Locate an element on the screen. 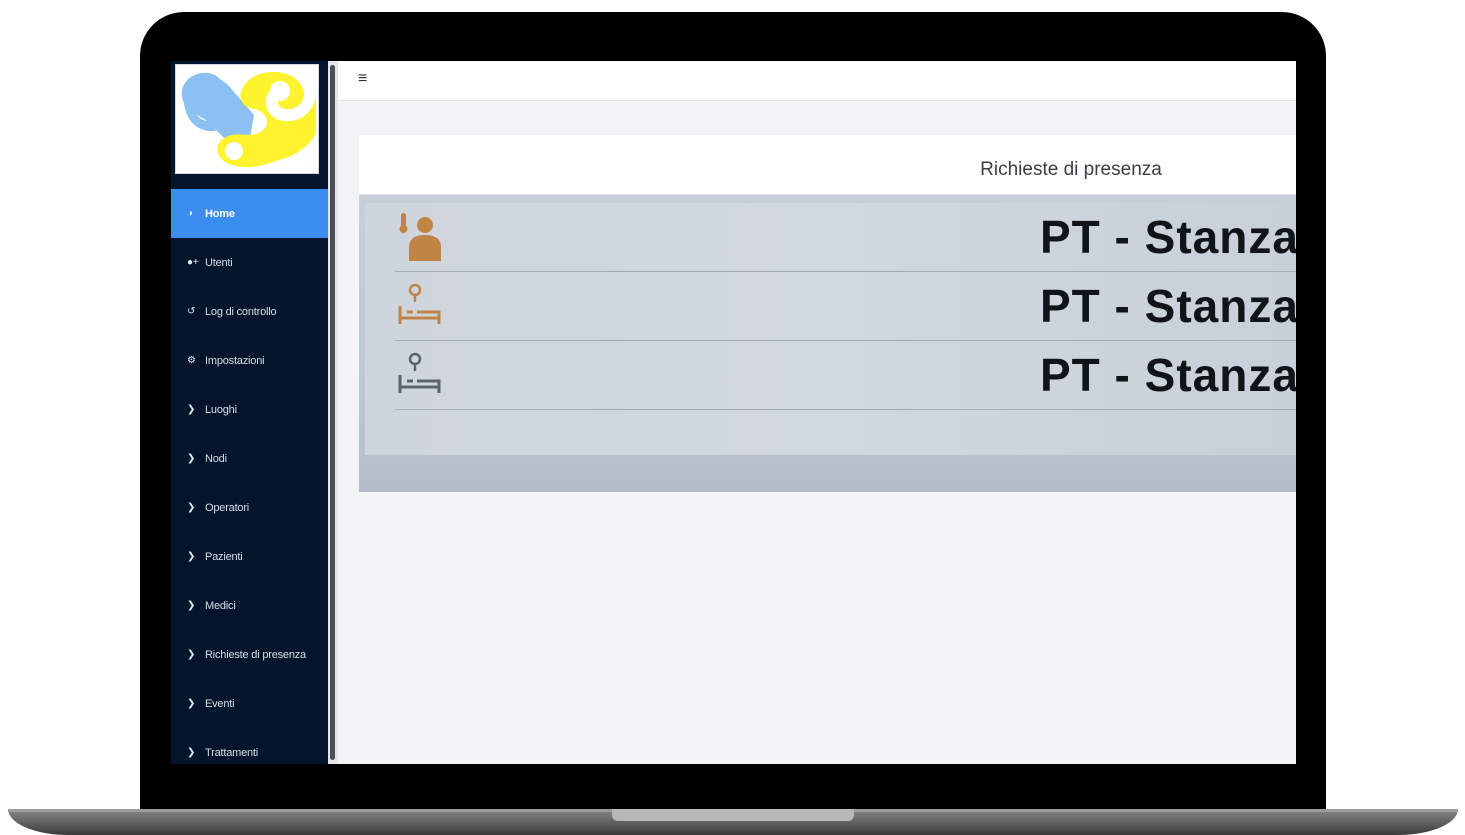  sidebar-item-impostazioni: ⚙ Impostazioni is located at coordinates (249, 360).